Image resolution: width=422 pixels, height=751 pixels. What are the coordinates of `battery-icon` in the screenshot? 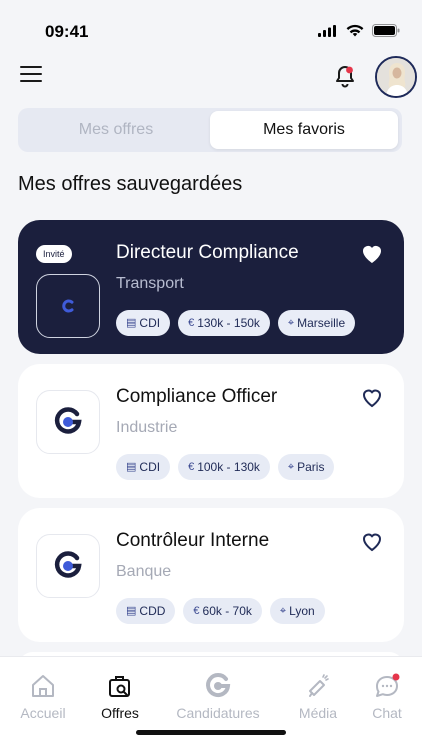 It's located at (386, 30).